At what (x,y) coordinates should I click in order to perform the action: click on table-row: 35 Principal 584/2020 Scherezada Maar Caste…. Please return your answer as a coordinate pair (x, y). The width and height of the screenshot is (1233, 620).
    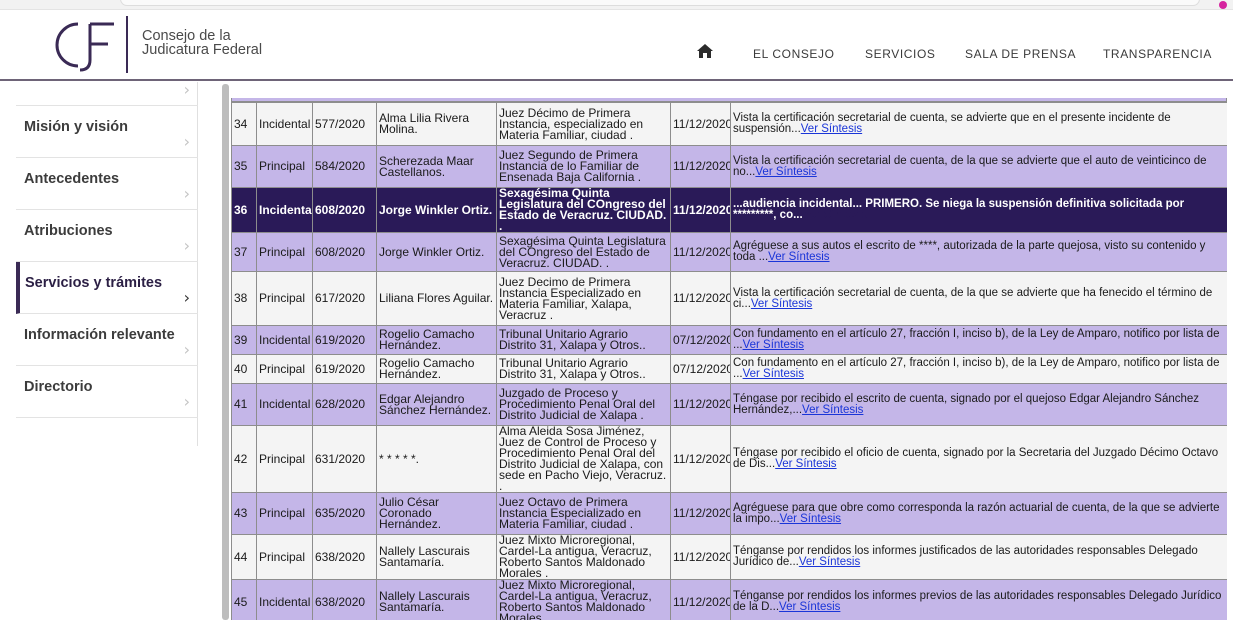
    Looking at the image, I should click on (729, 166).